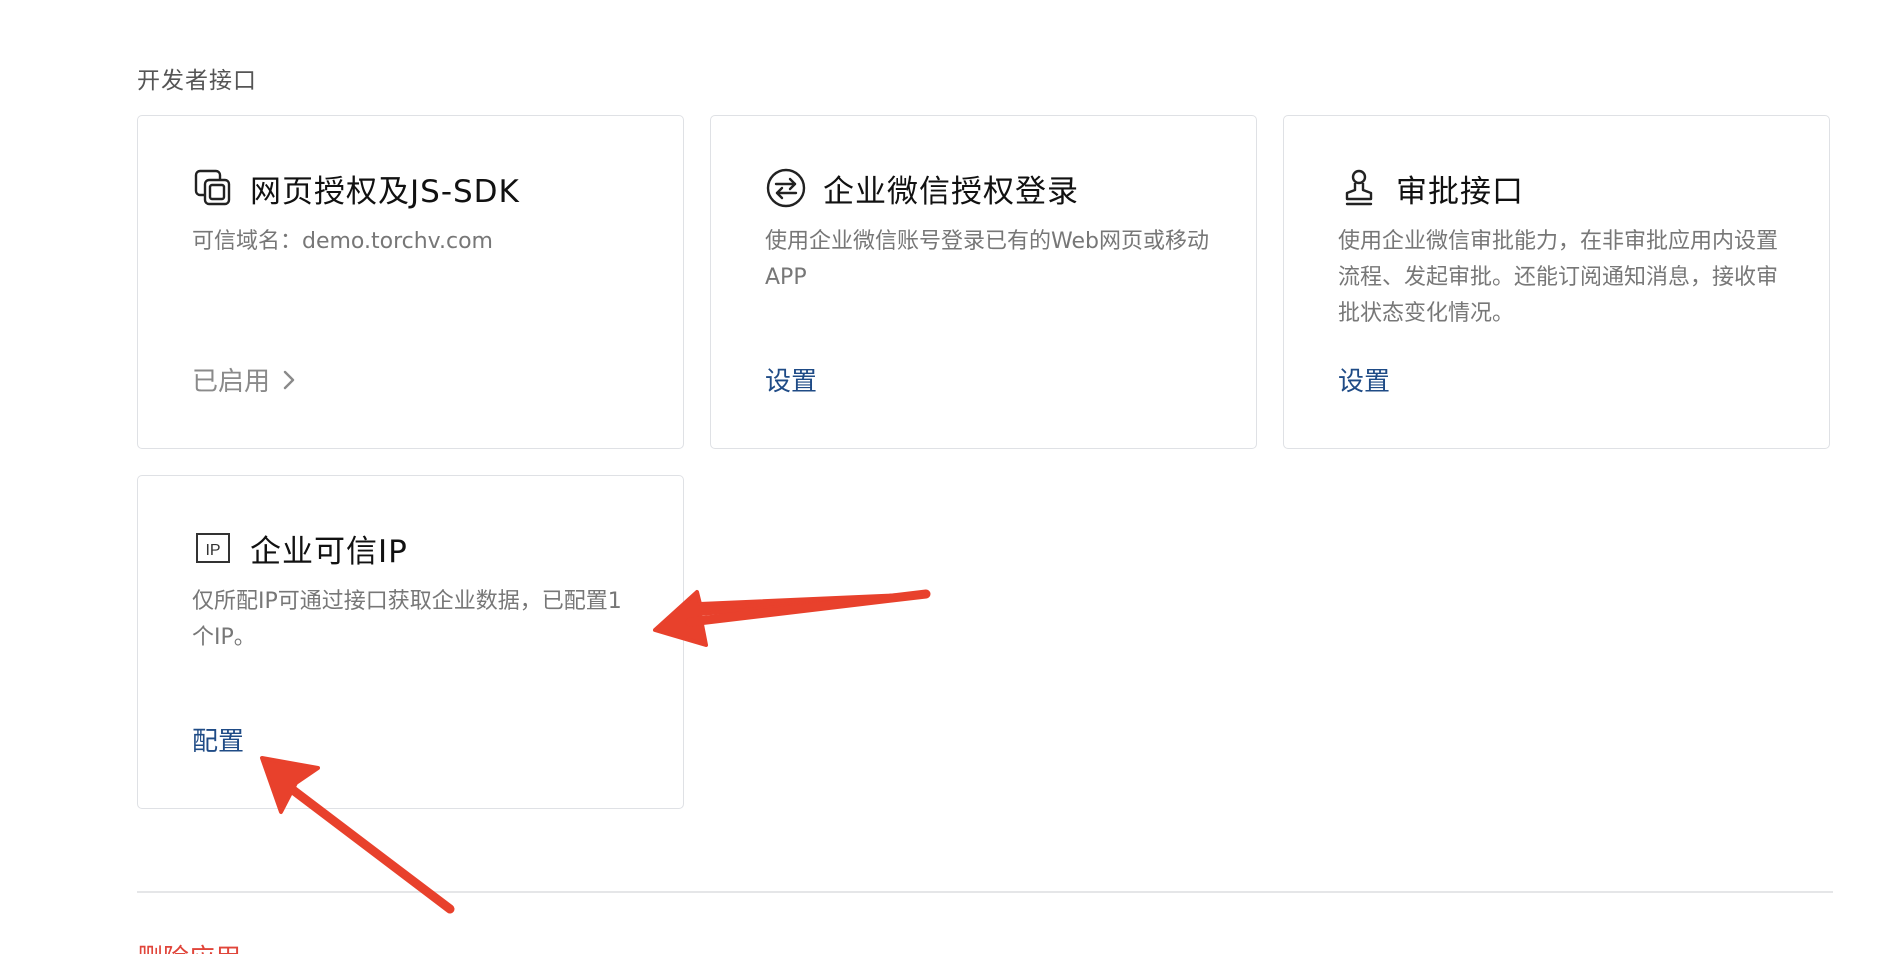 This screenshot has height=954, width=1886. Describe the element at coordinates (985, 892) in the screenshot. I see `section-divider` at that location.